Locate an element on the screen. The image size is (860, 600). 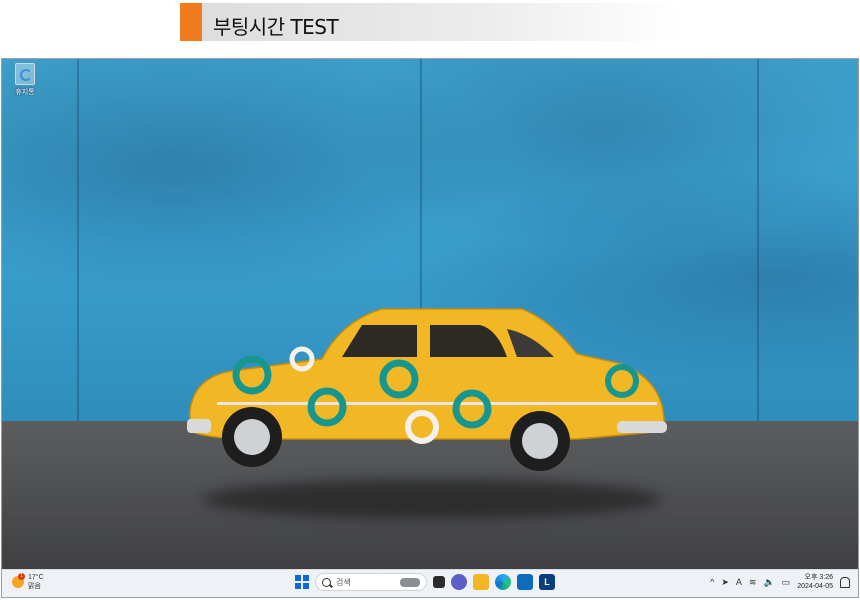
weather-widget: 1 17°C 맑음 is located at coordinates (28, 582).